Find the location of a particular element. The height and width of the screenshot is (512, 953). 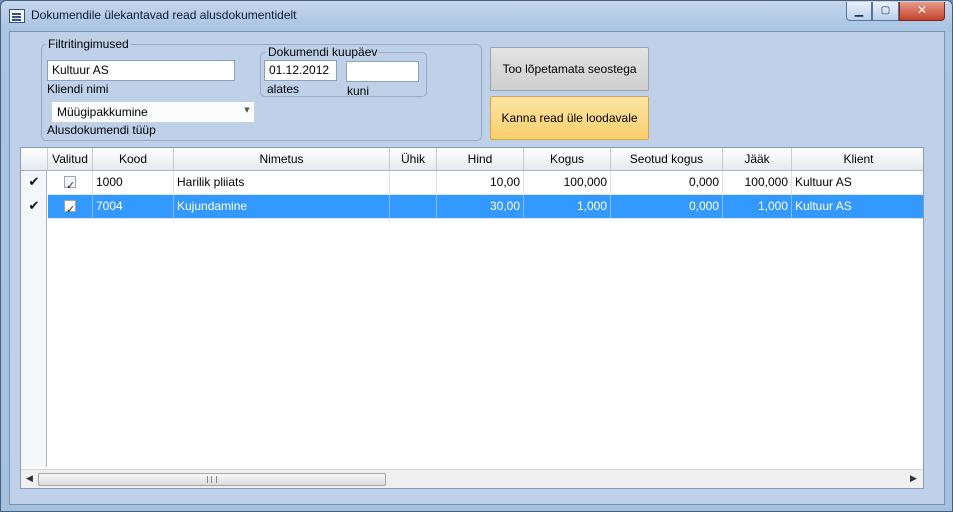

jaak-cell: 100,000 is located at coordinates (757, 183).